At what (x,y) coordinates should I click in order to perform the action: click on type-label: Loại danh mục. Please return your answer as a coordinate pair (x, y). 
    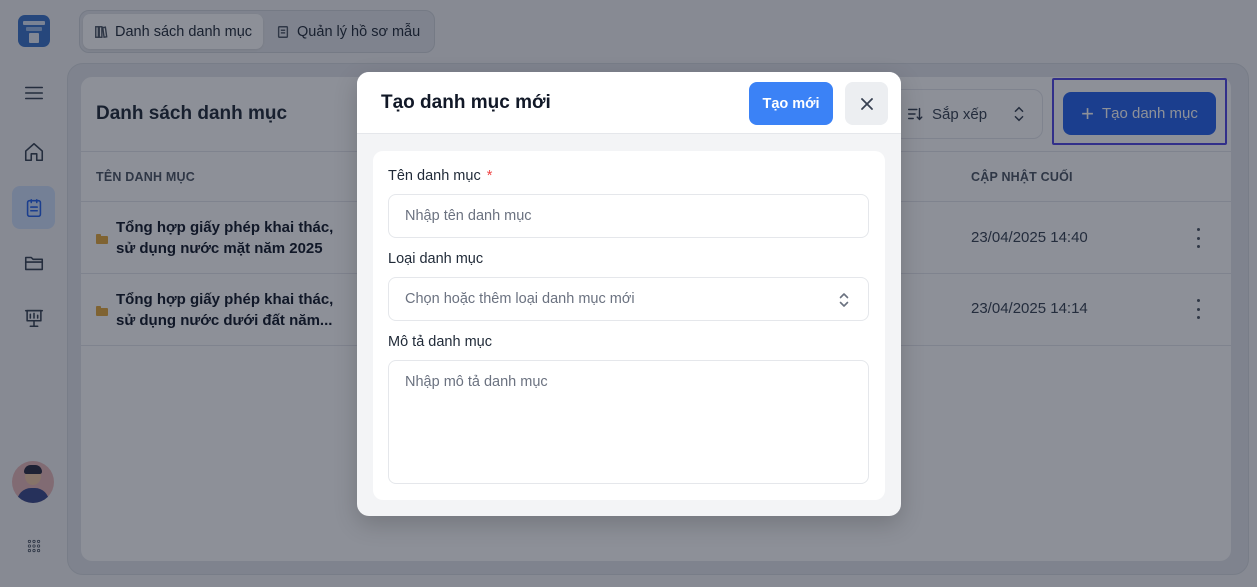
    Looking at the image, I should click on (436, 259).